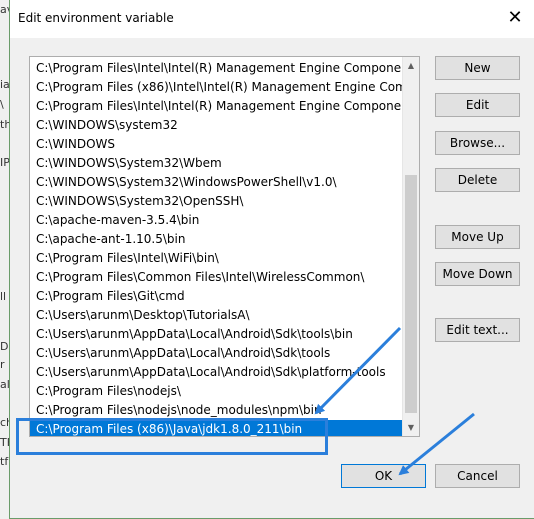 The width and height of the screenshot is (534, 519). I want to click on arrow-to-ok-button-icon, so click(436, 444).